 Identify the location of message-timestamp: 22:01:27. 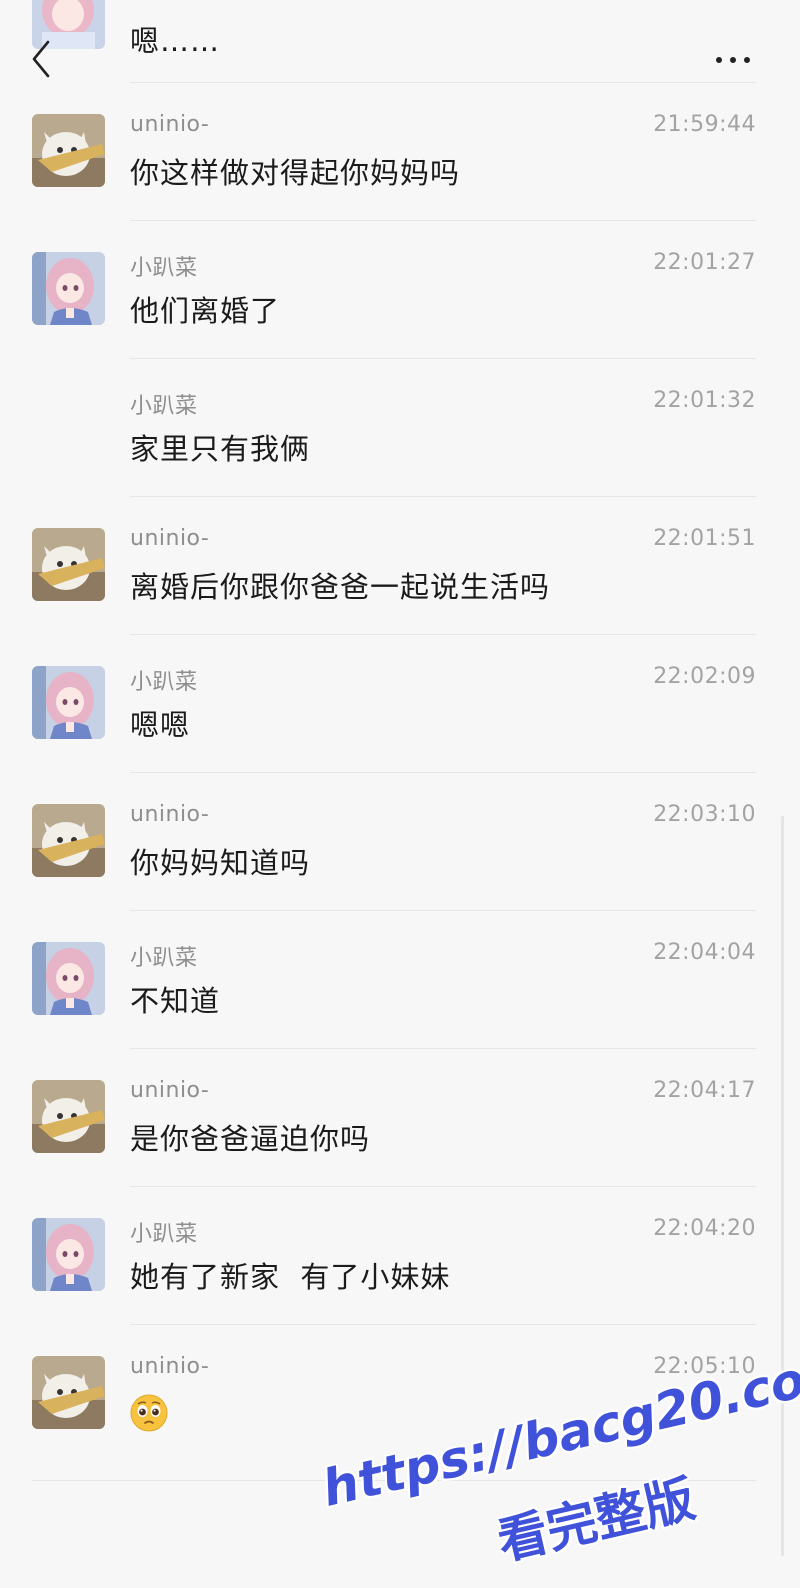
(704, 262).